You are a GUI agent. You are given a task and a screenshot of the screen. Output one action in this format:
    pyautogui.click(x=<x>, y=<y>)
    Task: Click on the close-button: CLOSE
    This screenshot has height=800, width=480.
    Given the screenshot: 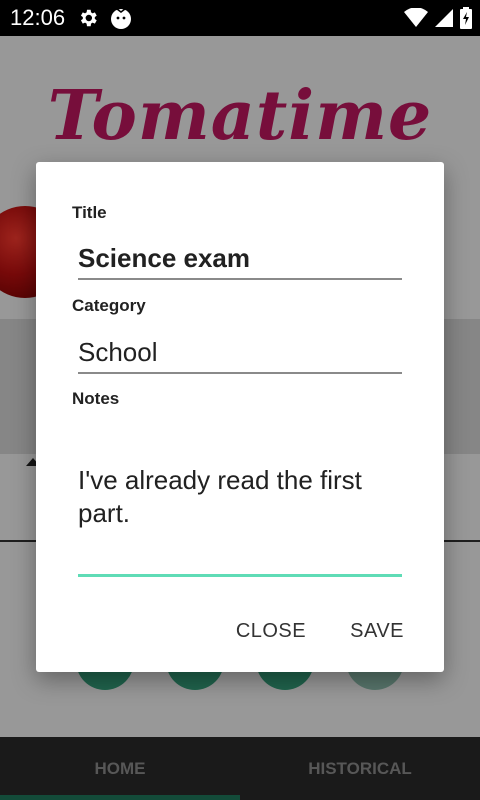 What is the action you would take?
    pyautogui.click(x=271, y=631)
    